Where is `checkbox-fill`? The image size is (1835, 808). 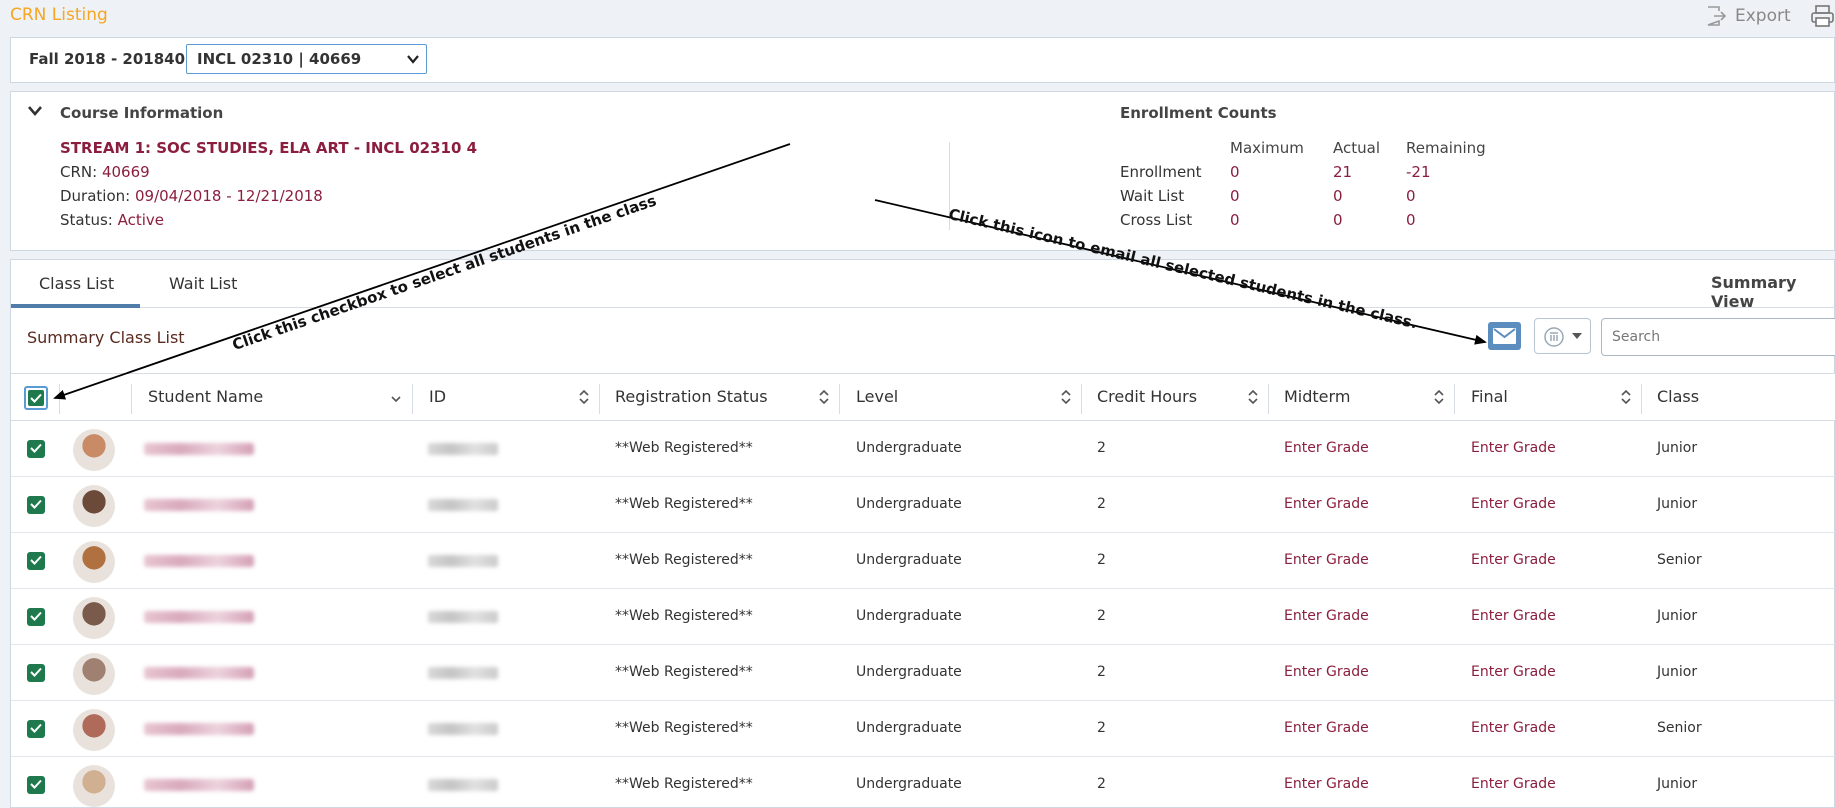 checkbox-fill is located at coordinates (36, 398).